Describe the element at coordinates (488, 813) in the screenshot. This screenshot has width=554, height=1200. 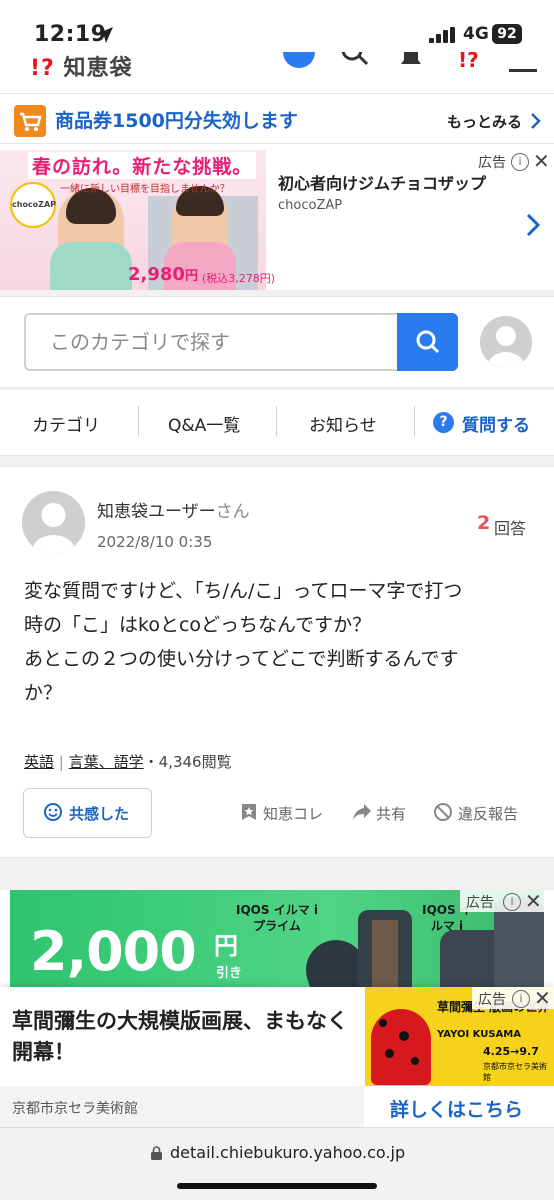
I see `report-button: 違反報告` at that location.